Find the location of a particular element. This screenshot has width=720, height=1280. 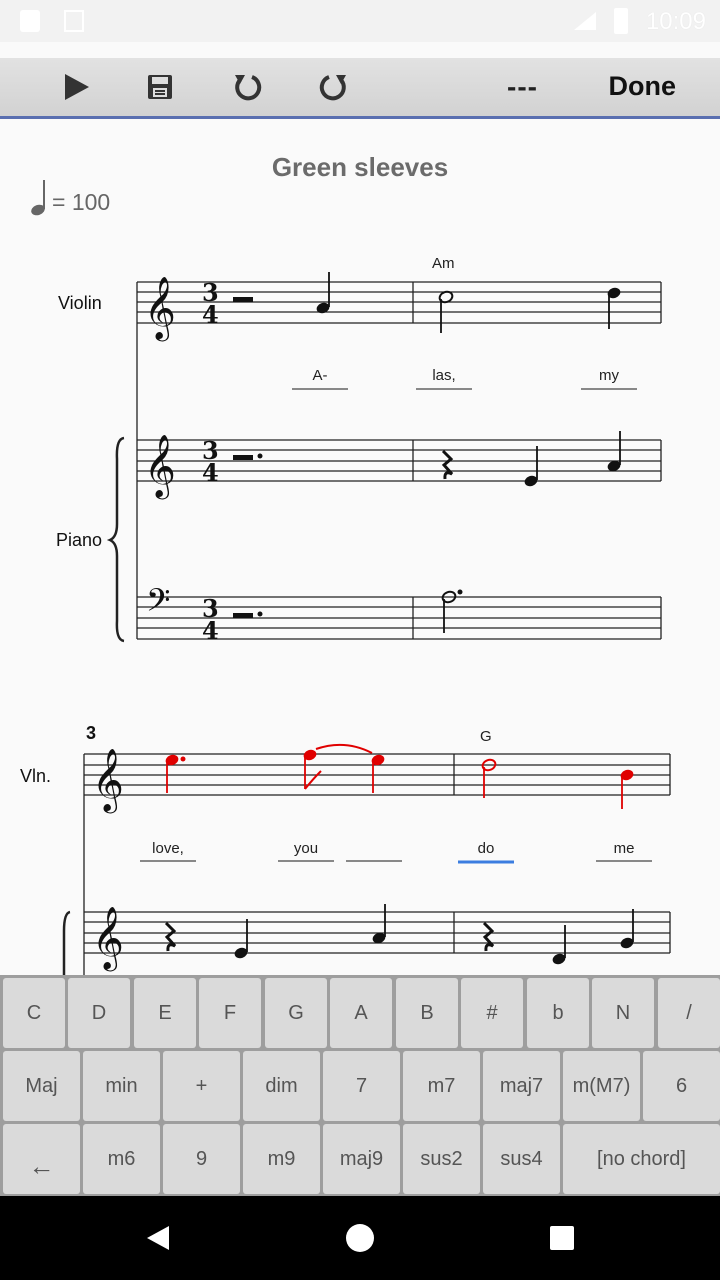

key-m7: m7 is located at coordinates (441, 1086).